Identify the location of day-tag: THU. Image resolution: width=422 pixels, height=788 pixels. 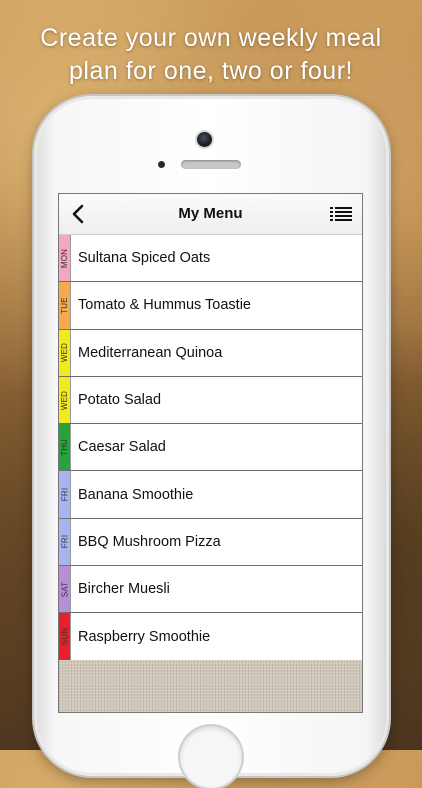
(65, 447).